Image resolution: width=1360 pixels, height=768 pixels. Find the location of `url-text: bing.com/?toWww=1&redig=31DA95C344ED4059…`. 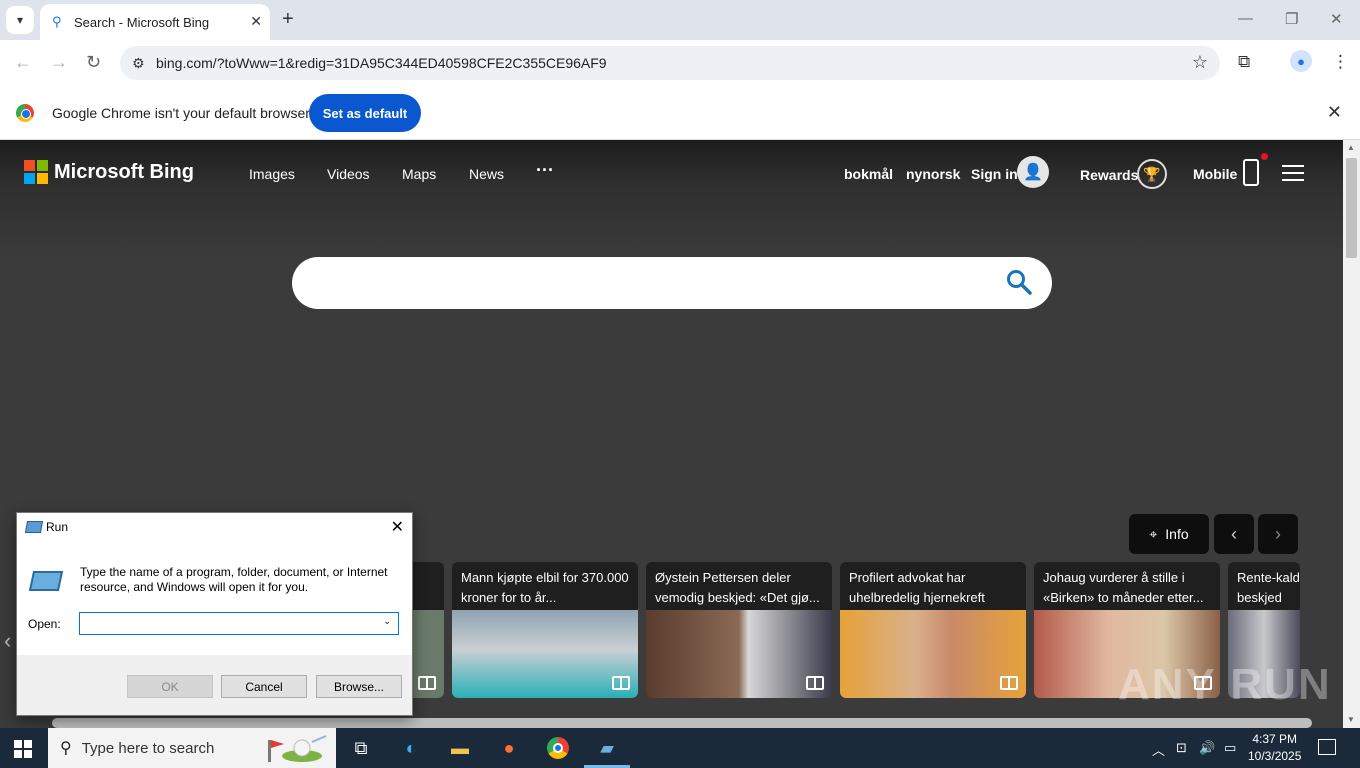

url-text: bing.com/?toWww=1&redig=31DA95C344ED4059… is located at coordinates (381, 63).